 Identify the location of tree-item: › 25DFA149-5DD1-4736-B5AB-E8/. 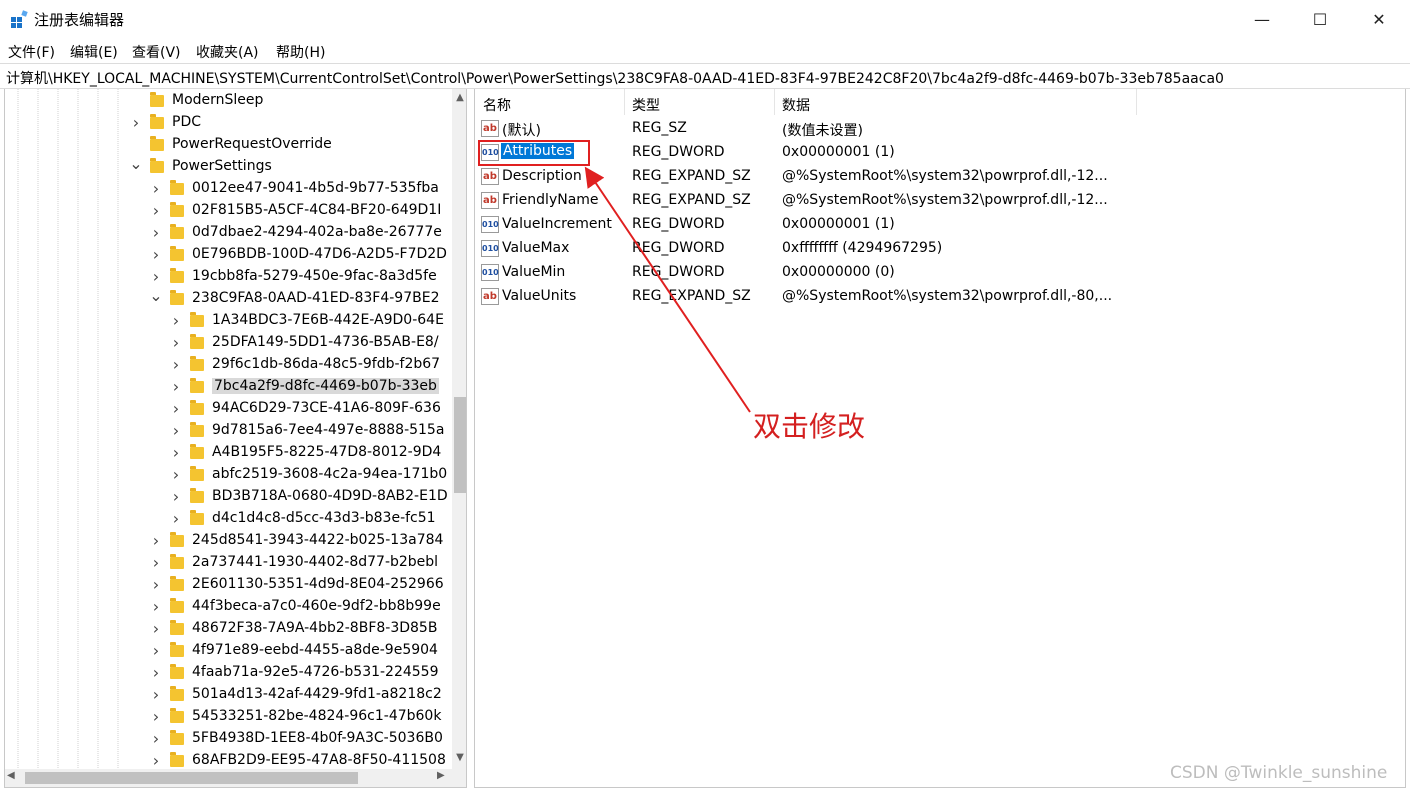
(227, 344).